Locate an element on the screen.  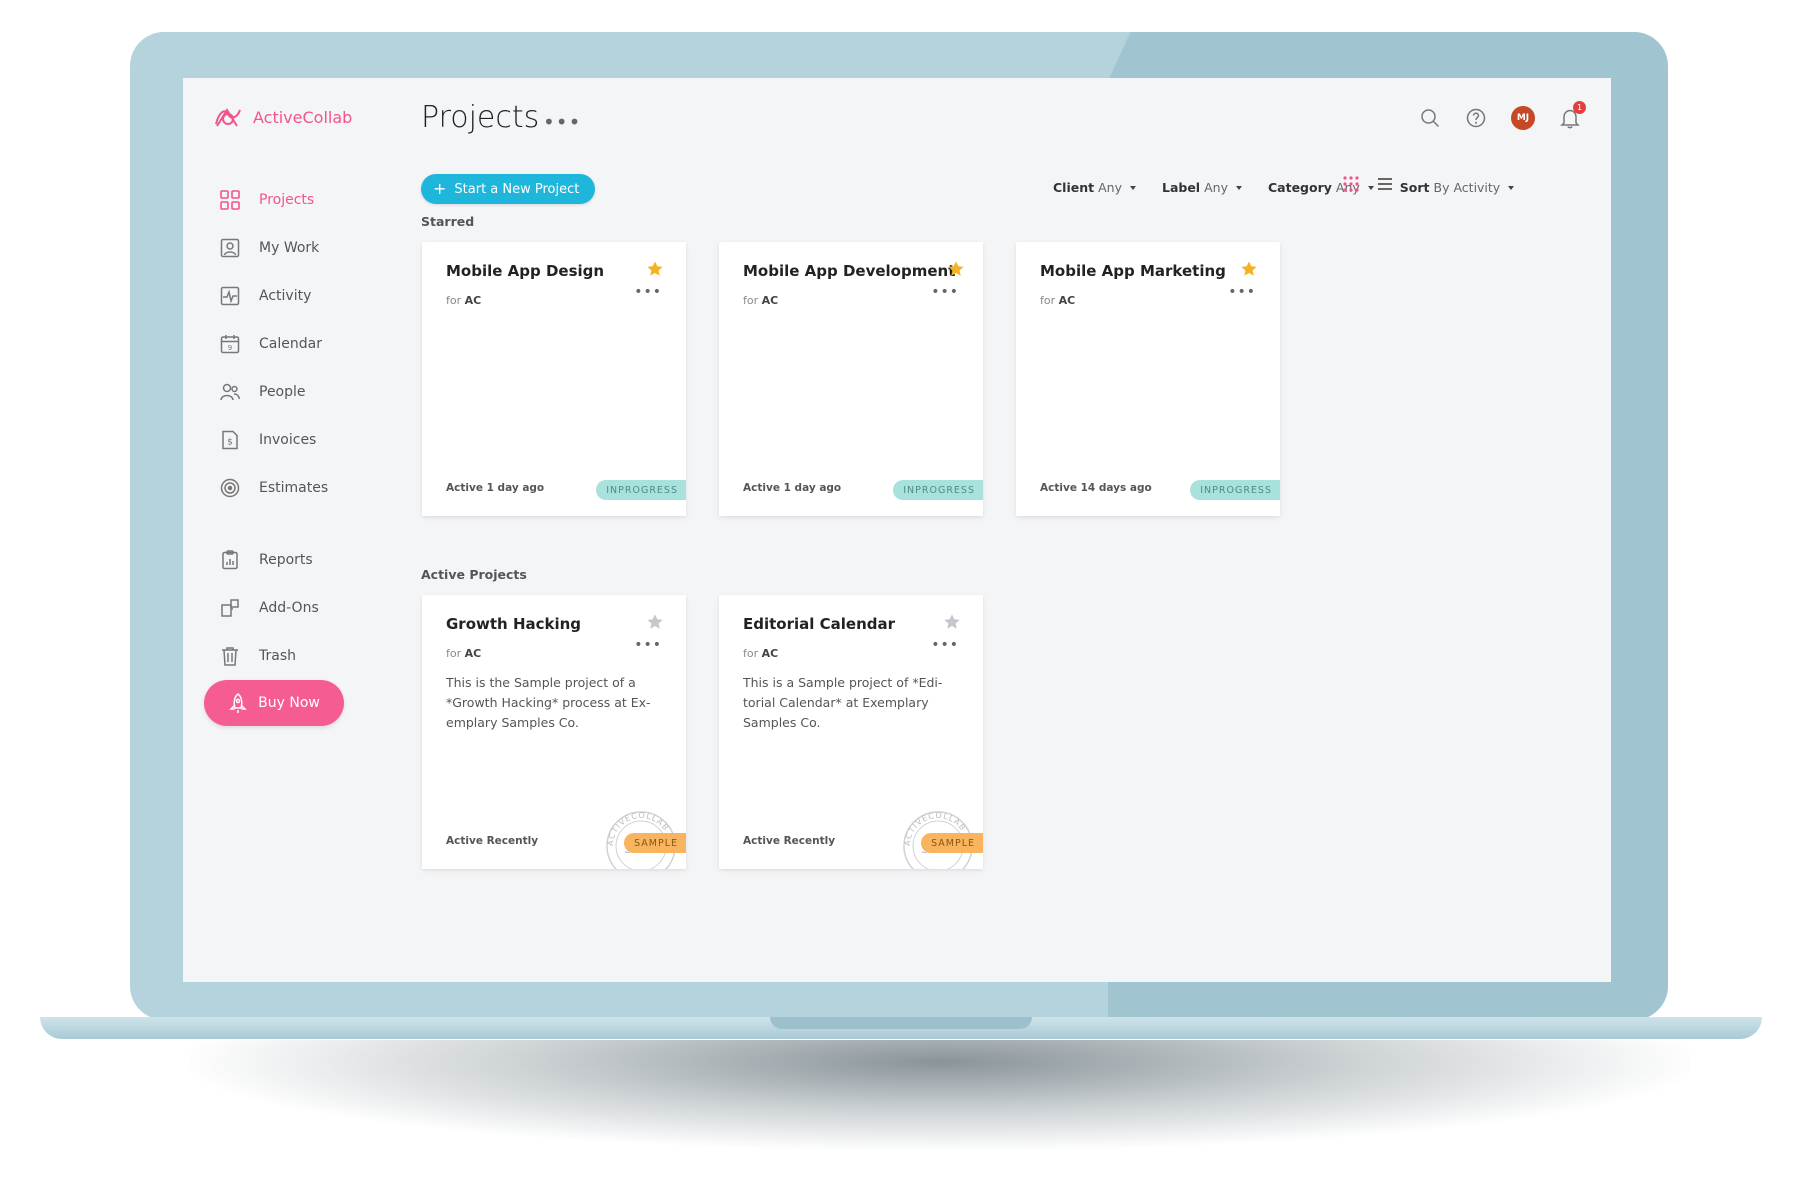
sidebar-item-label: Calendar is located at coordinates (290, 344).